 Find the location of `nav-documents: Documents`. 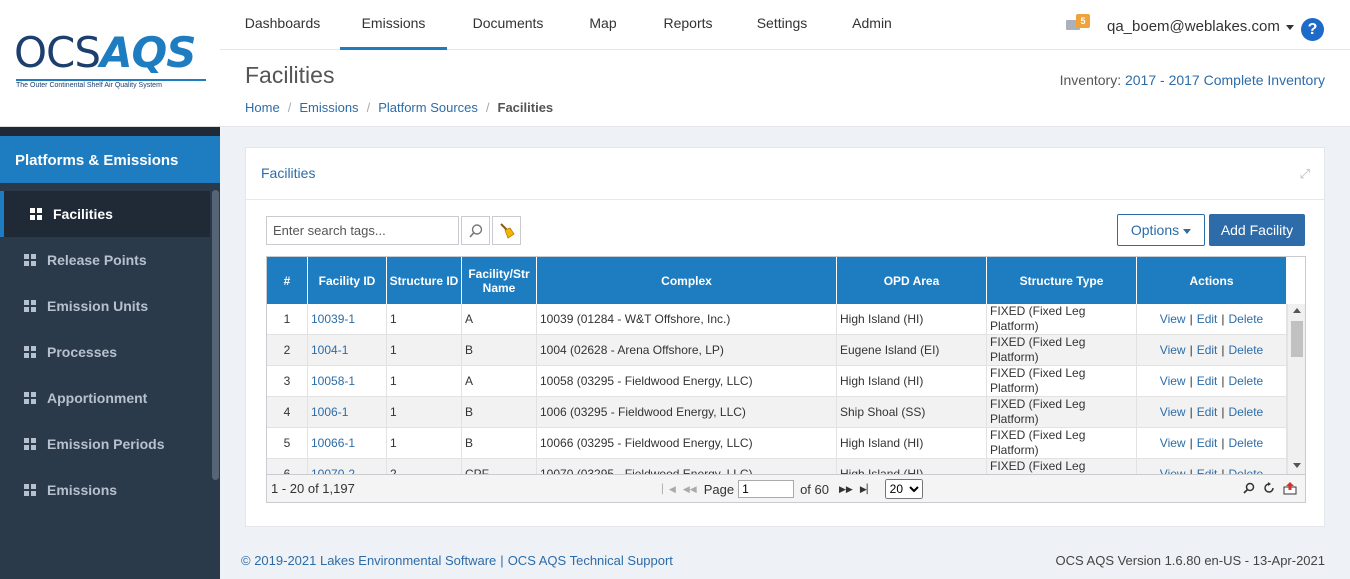

nav-documents: Documents is located at coordinates (508, 25).